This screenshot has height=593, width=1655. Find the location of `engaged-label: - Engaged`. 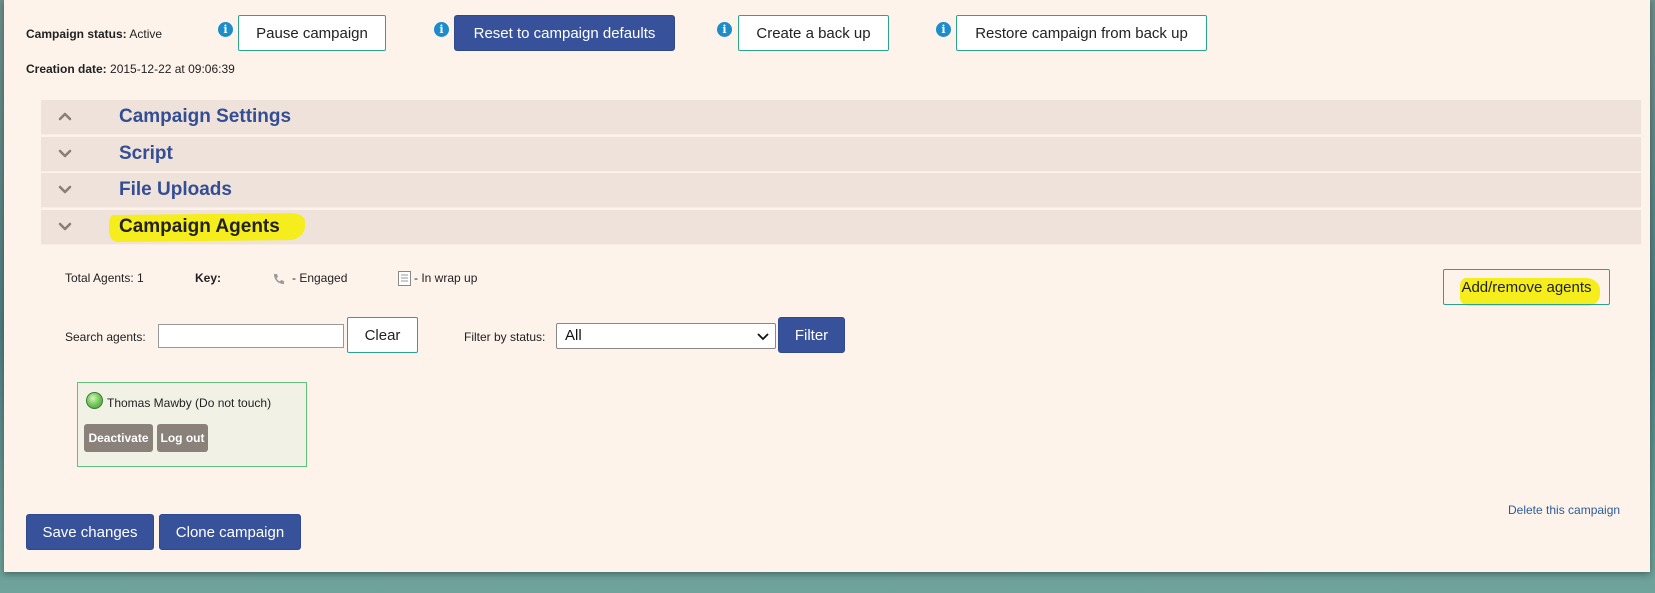

engaged-label: - Engaged is located at coordinates (320, 278).